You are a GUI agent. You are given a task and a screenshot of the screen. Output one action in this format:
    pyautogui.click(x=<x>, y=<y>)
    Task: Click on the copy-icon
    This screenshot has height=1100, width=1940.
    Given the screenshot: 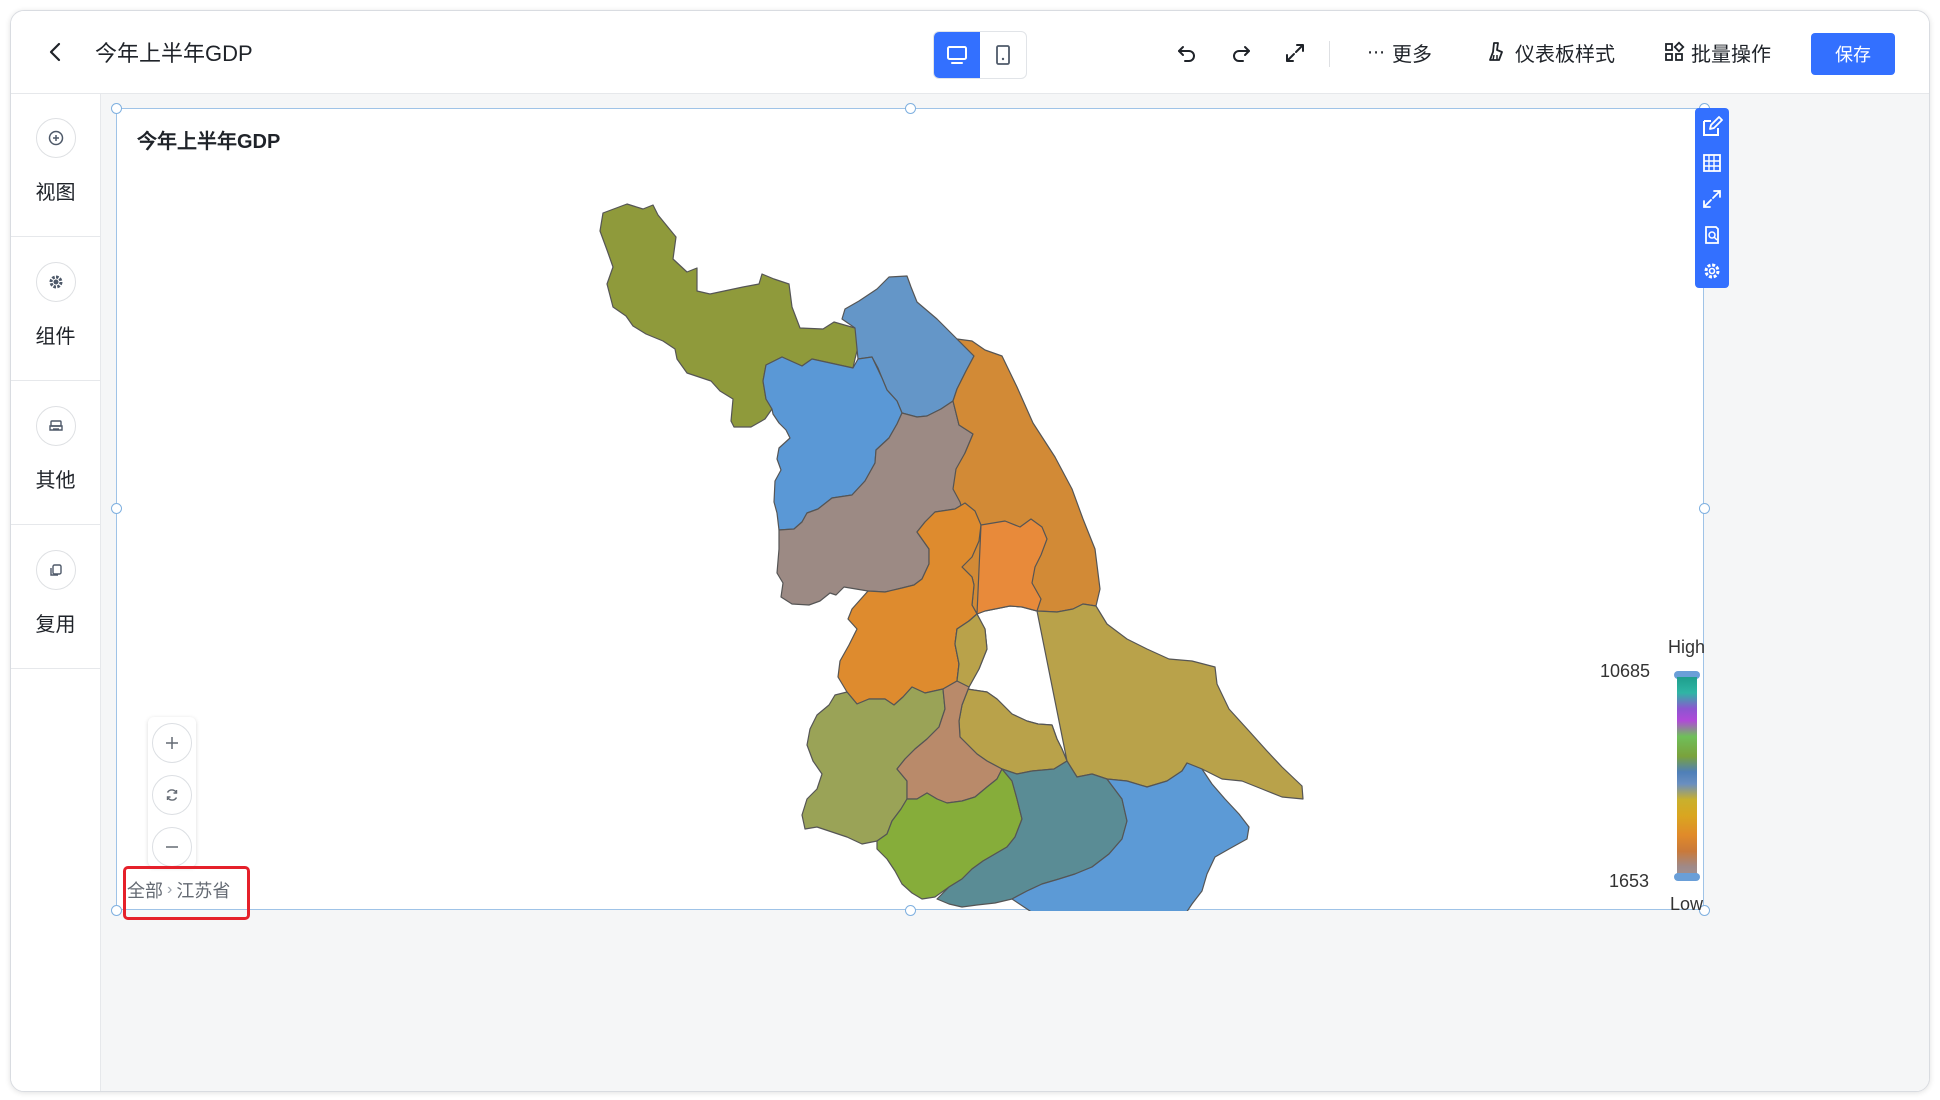 What is the action you would take?
    pyautogui.click(x=55, y=570)
    